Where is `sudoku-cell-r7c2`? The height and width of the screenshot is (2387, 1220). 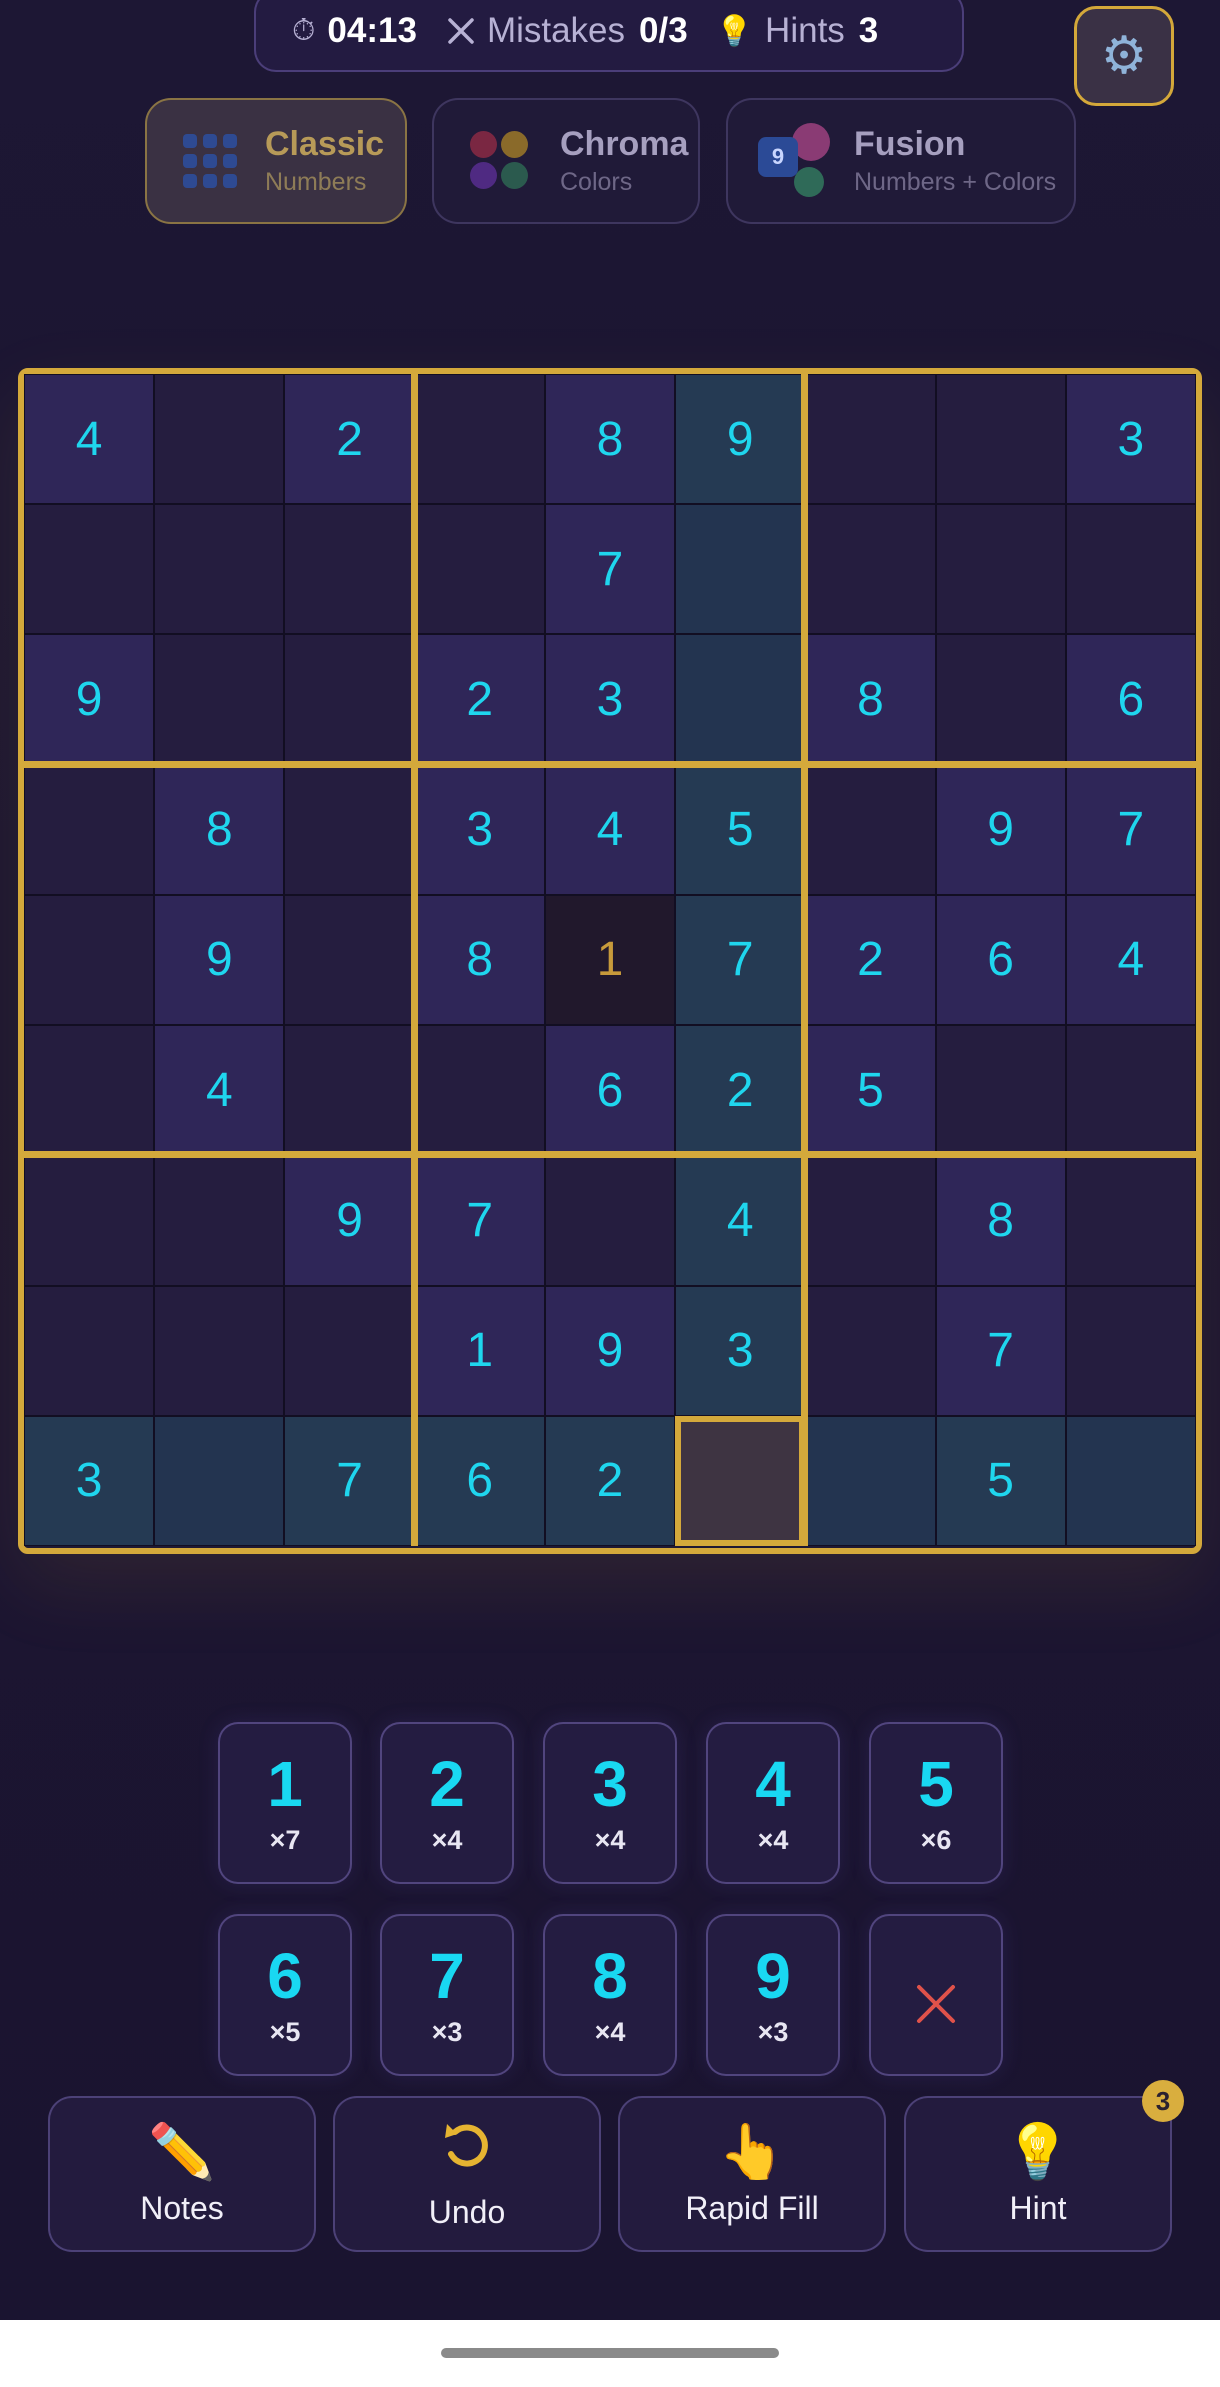
sudoku-cell-r7c2 is located at coordinates (219, 1220).